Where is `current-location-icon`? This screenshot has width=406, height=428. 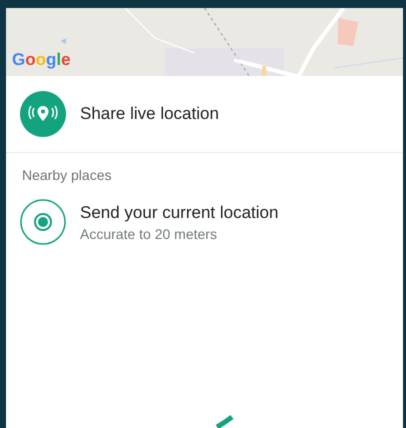 current-location-icon is located at coordinates (43, 222).